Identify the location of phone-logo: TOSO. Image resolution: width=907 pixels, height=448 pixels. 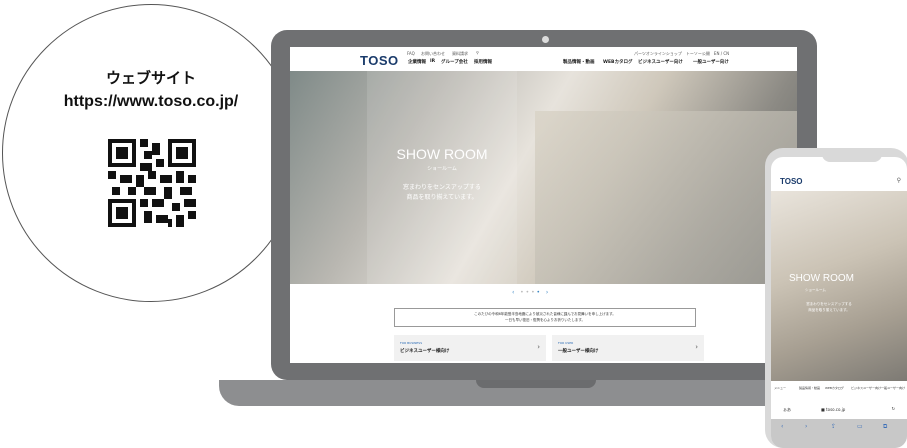
(791, 181).